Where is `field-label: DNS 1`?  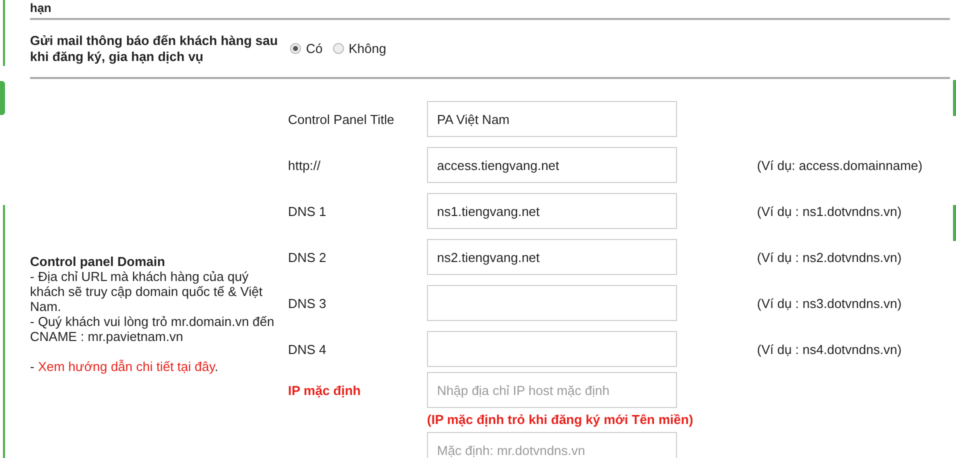 field-label: DNS 1 is located at coordinates (308, 211).